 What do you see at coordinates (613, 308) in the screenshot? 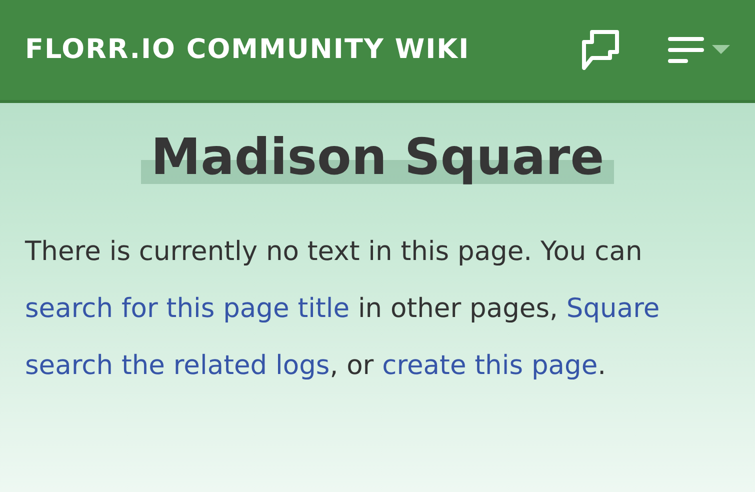
I see `text-link: Square` at bounding box center [613, 308].